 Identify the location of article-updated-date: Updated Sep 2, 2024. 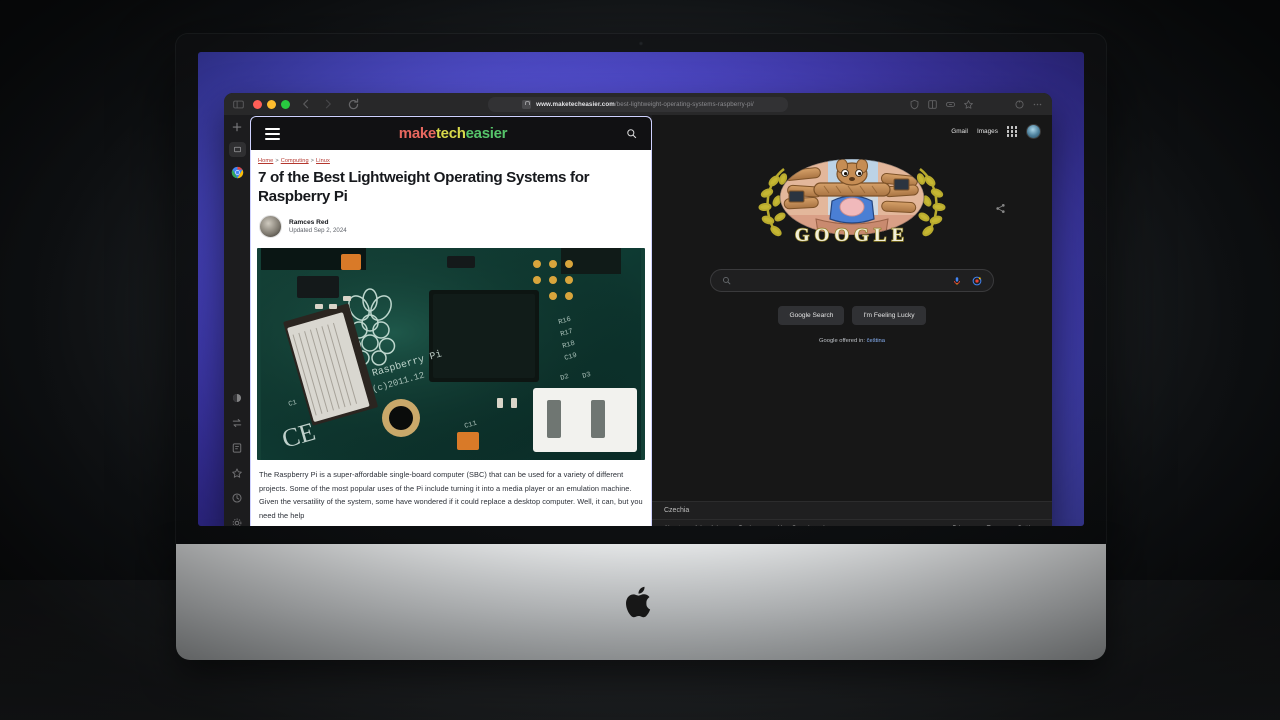
(318, 231).